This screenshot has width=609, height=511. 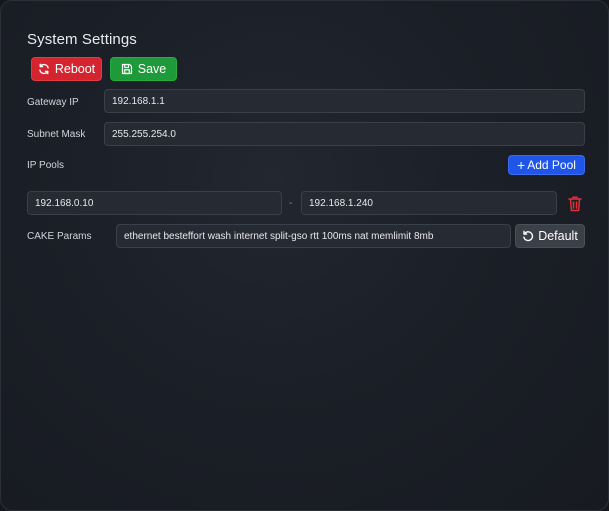 What do you see at coordinates (344, 134) in the screenshot?
I see `subnet-mask-input: 255.255.254.0` at bounding box center [344, 134].